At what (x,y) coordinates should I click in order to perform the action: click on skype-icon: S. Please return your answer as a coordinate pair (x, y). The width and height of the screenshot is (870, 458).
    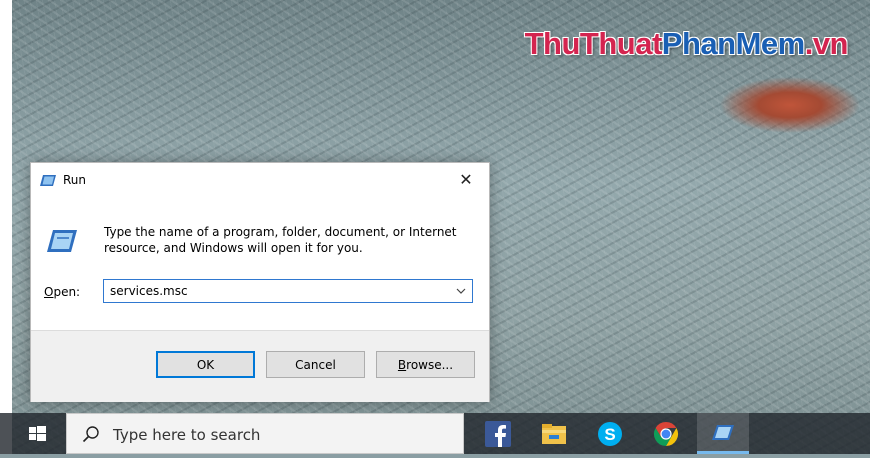
    Looking at the image, I should click on (610, 433).